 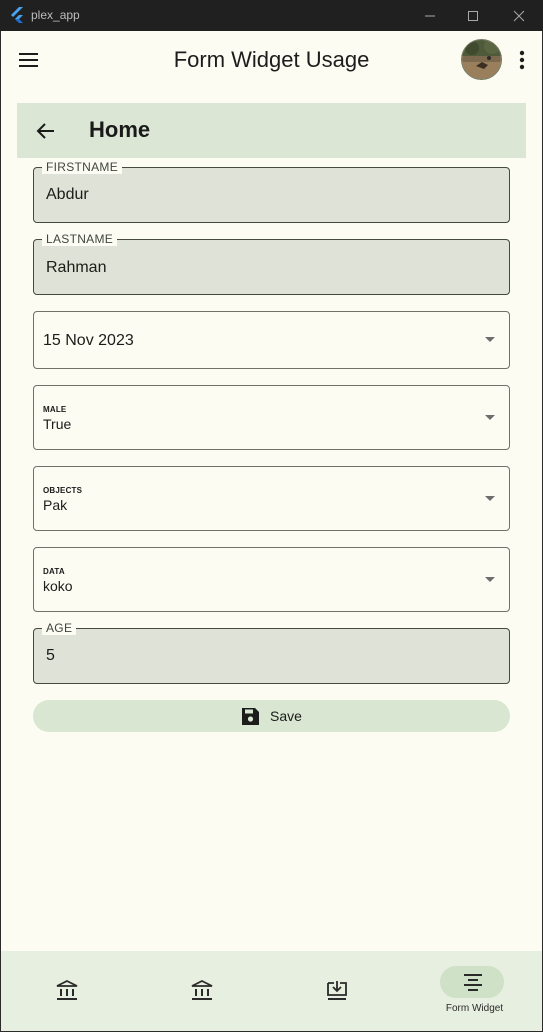 What do you see at coordinates (271, 417) in the screenshot?
I see `male-dropdown: MALE True` at bounding box center [271, 417].